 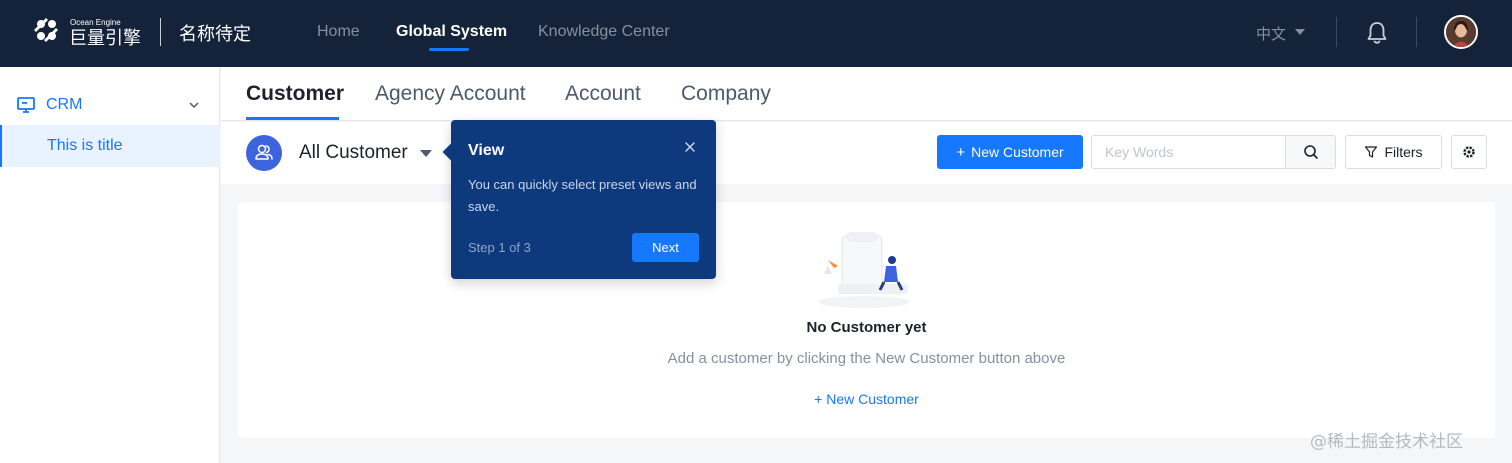 I want to click on app-name: 名称待定, so click(x=215, y=34).